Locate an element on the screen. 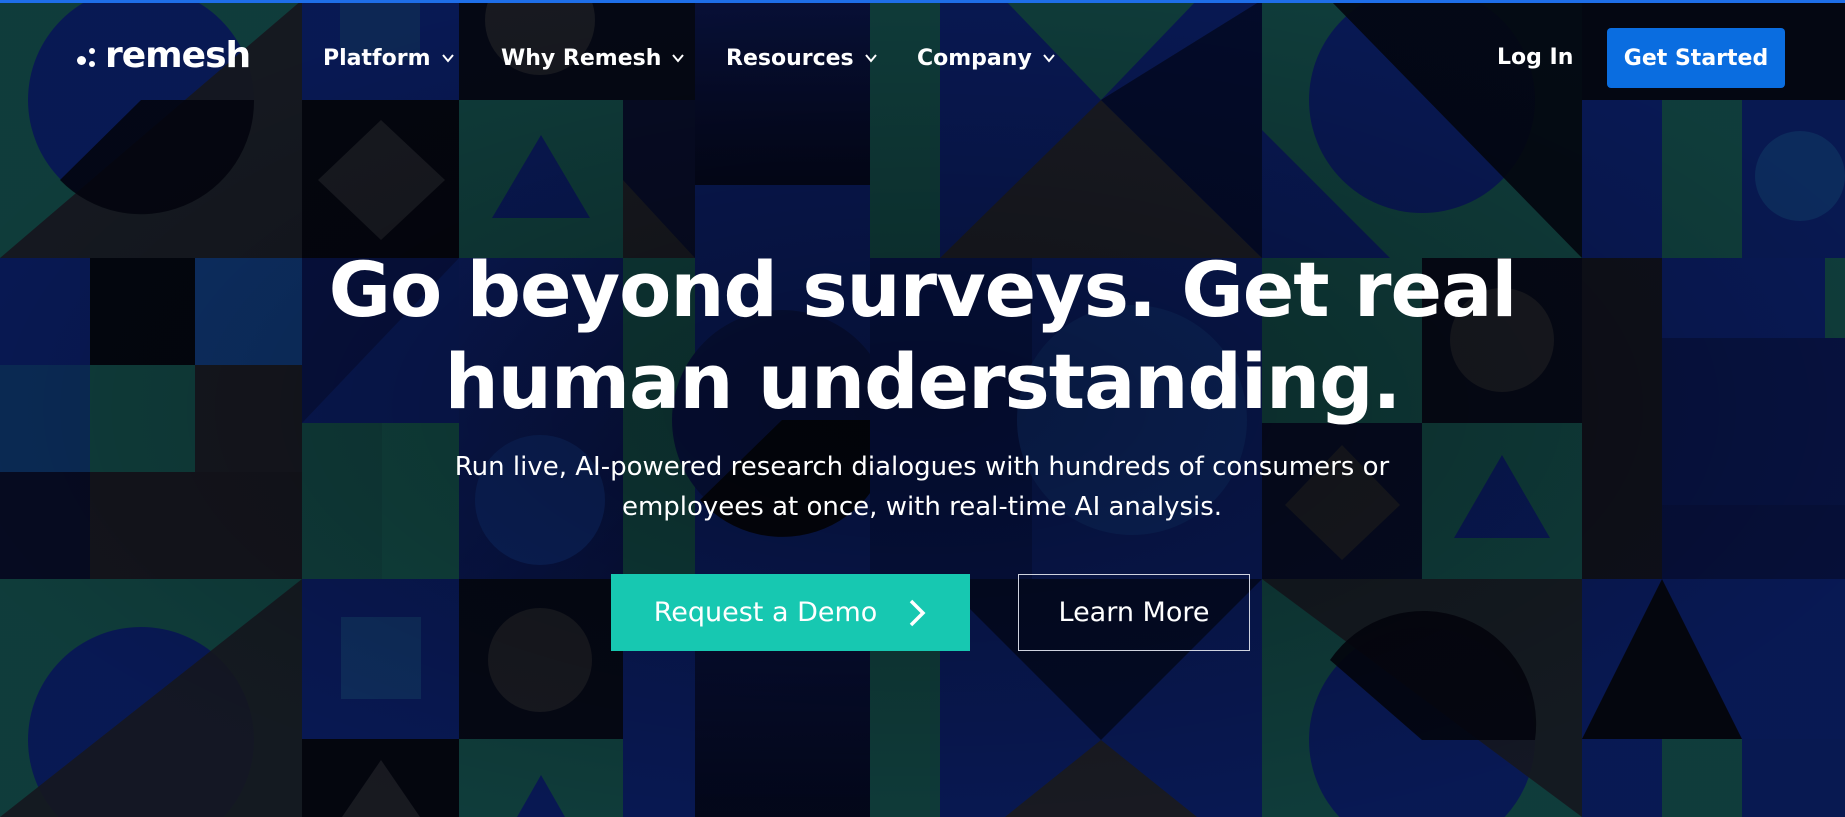 The width and height of the screenshot is (1845, 817). nav-item-label: Platform is located at coordinates (377, 58).